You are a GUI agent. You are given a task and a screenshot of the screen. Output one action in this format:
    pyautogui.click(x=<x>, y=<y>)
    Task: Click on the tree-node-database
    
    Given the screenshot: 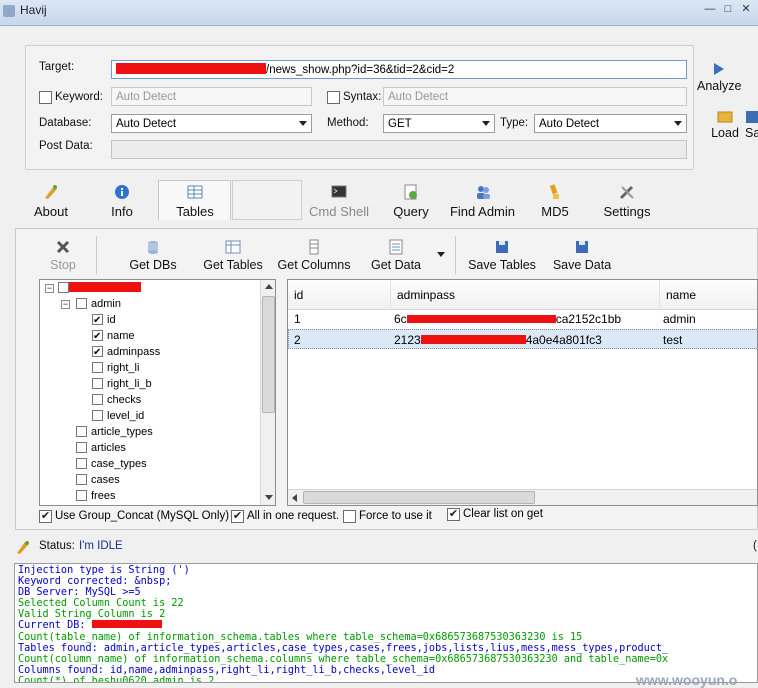 What is the action you would take?
    pyautogui.click(x=99, y=289)
    